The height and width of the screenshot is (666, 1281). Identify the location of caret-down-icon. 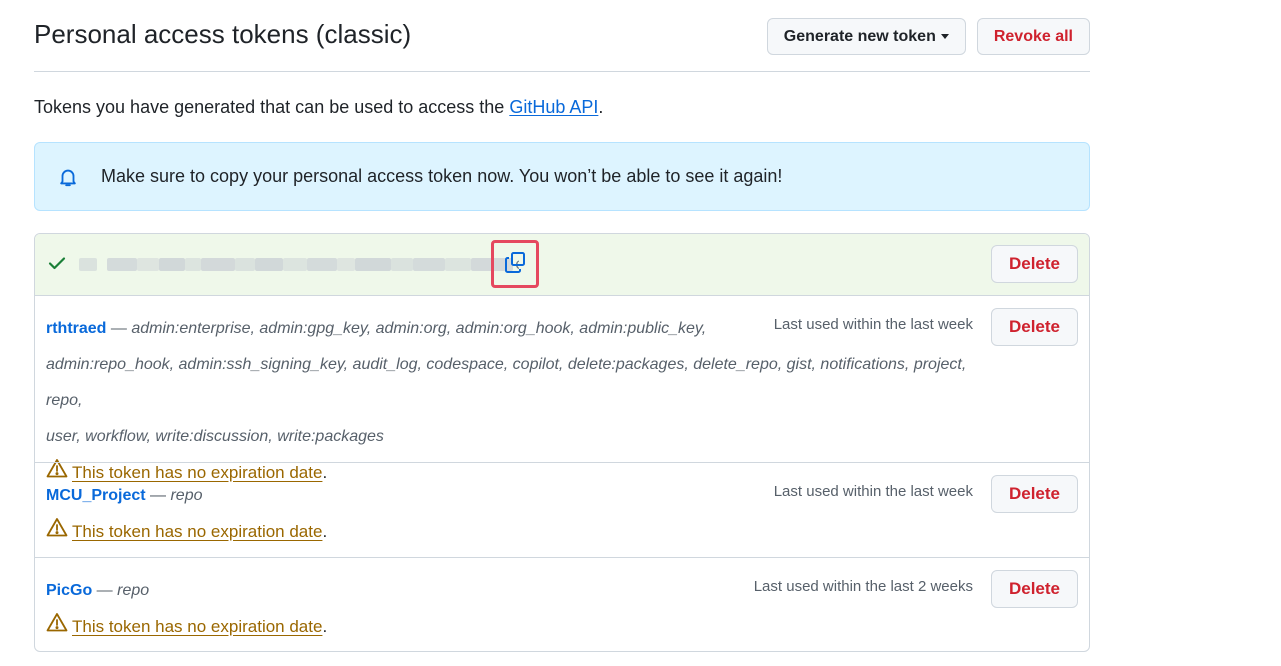
(944, 36).